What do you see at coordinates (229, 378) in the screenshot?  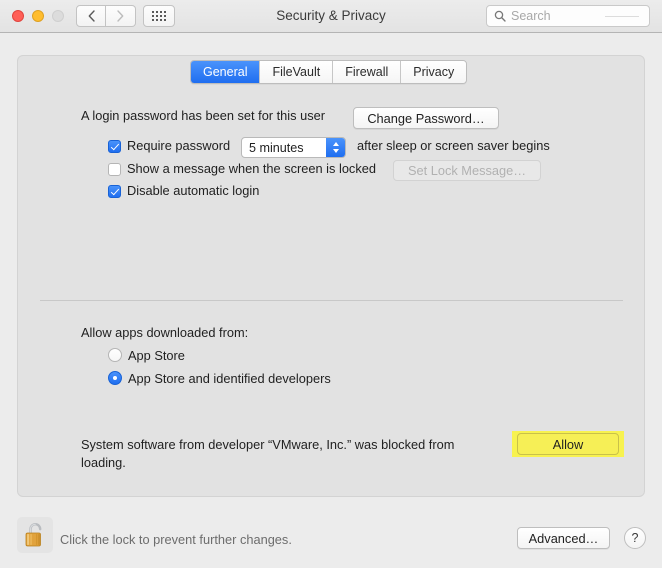 I see `radio-app-store-and-identified-developers-label: App Store and identified developers` at bounding box center [229, 378].